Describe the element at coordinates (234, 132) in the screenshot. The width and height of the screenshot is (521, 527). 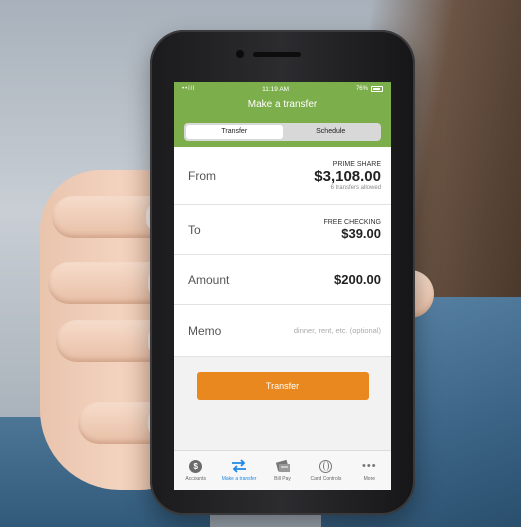
I see `segment-transfer: Transfer` at that location.